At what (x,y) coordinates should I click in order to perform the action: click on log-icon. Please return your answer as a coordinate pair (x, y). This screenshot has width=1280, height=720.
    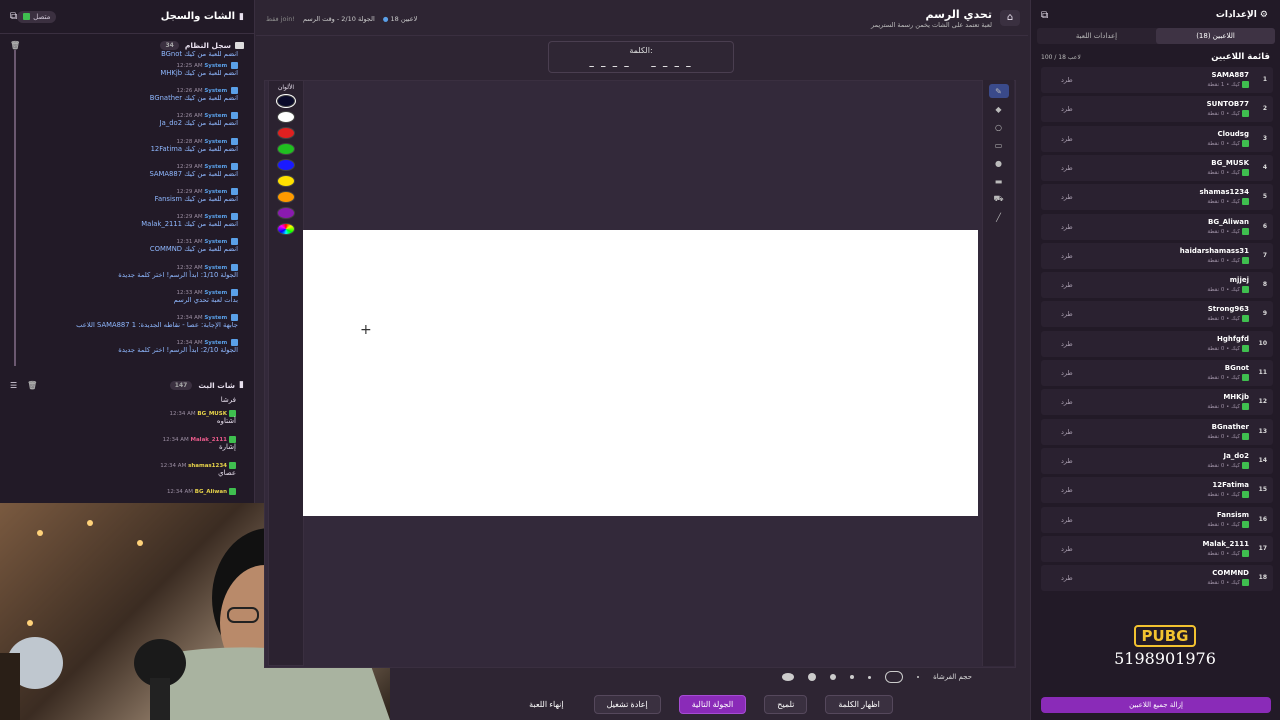
    Looking at the image, I should click on (239, 45).